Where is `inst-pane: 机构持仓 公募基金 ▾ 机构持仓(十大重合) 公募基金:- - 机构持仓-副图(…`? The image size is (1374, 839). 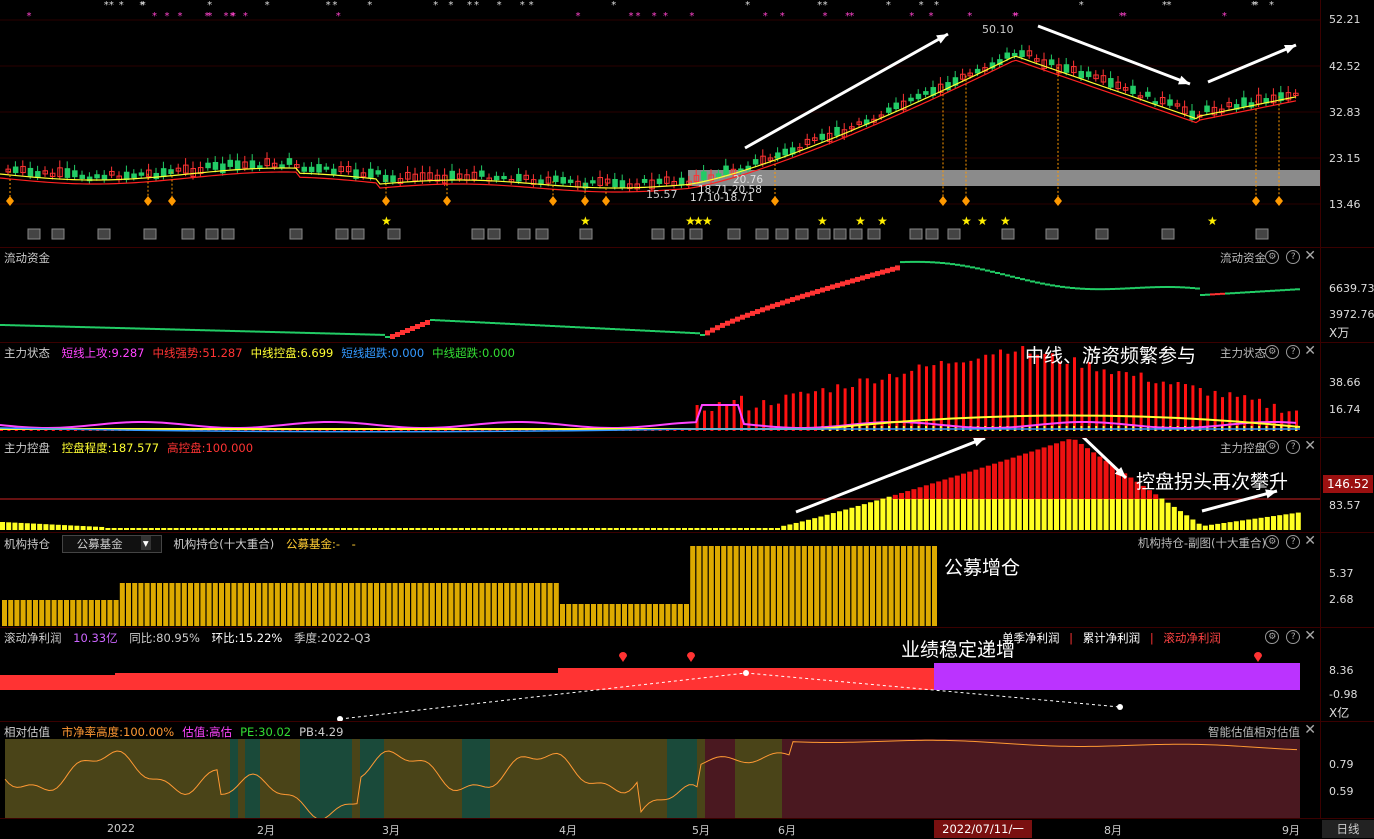 inst-pane: 机构持仓 公募基金 ▾ 机构持仓(十大重合) 公募基金:- - 机构持仓-副图(… is located at coordinates (687, 579).